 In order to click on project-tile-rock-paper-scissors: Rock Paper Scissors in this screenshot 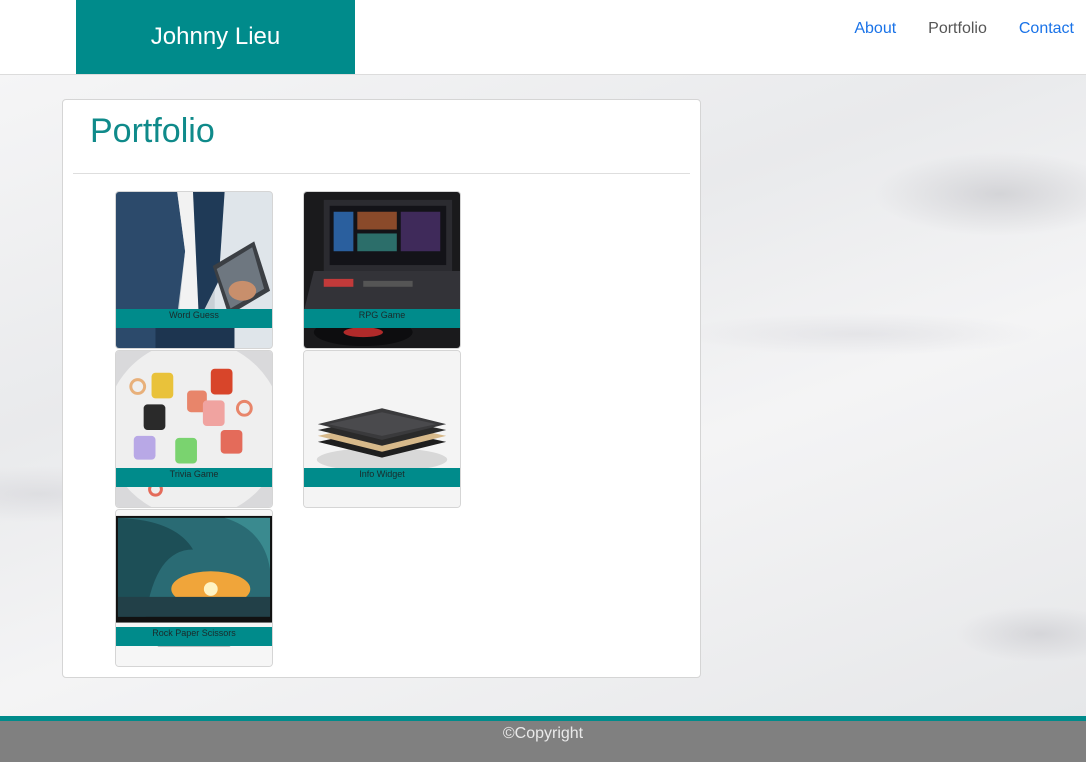, I will do `click(194, 588)`.